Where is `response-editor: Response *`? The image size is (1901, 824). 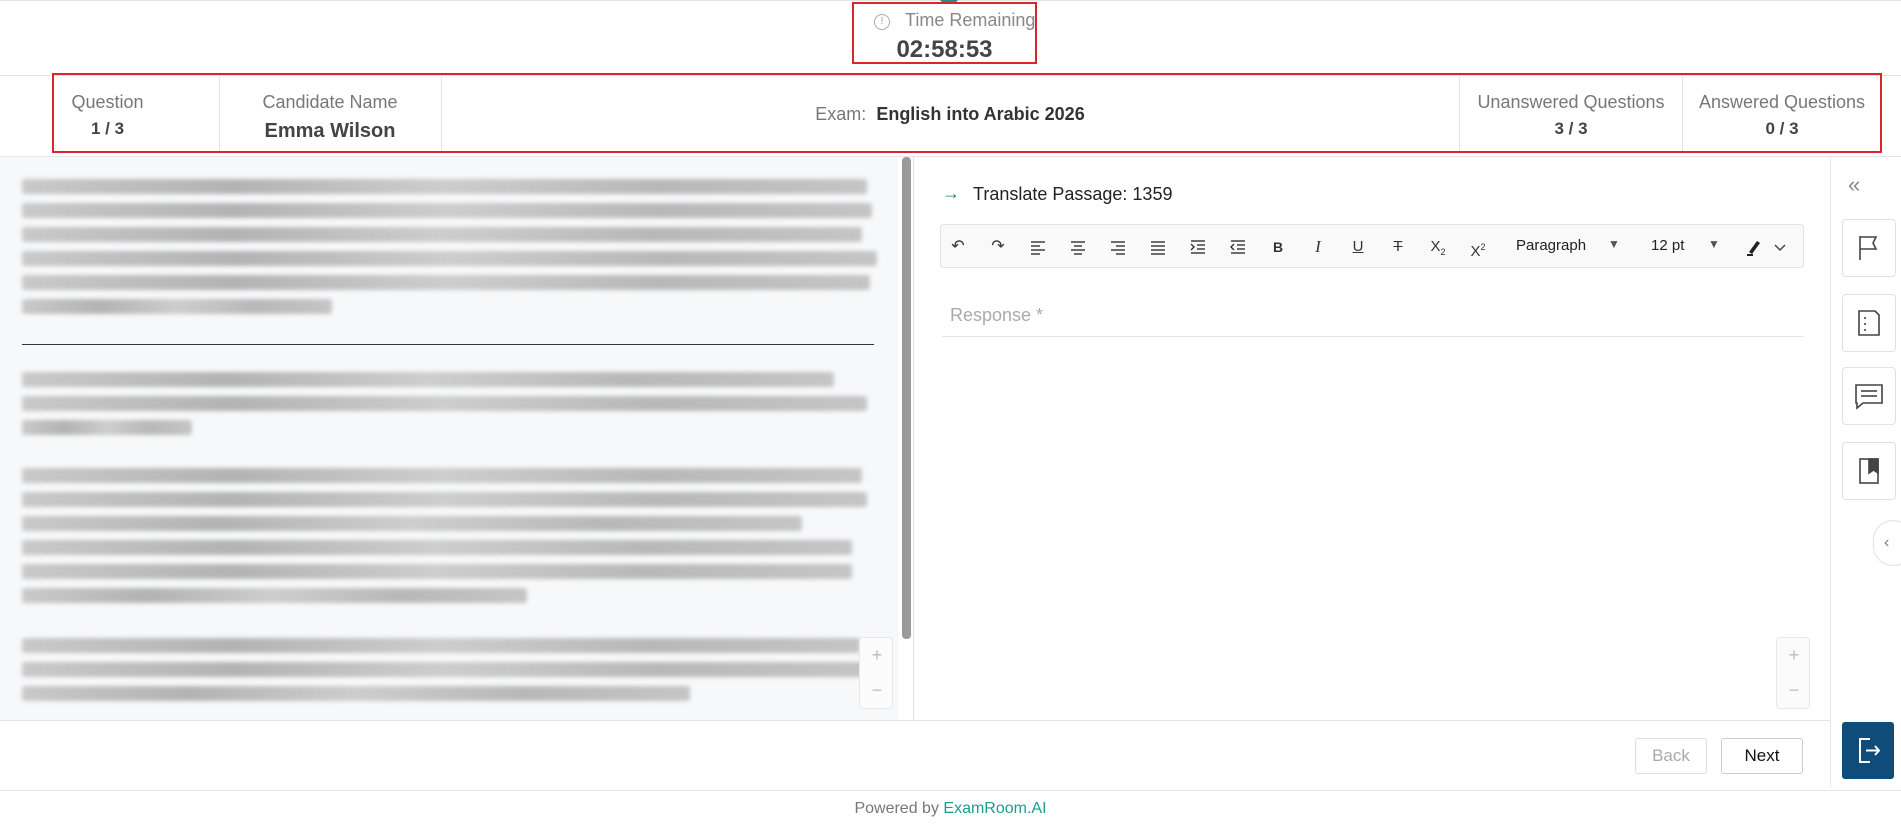
response-editor: Response * is located at coordinates (996, 315).